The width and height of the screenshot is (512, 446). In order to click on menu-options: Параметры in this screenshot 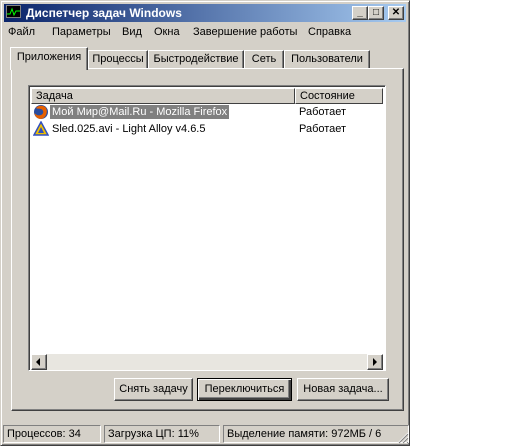, I will do `click(81, 32)`.